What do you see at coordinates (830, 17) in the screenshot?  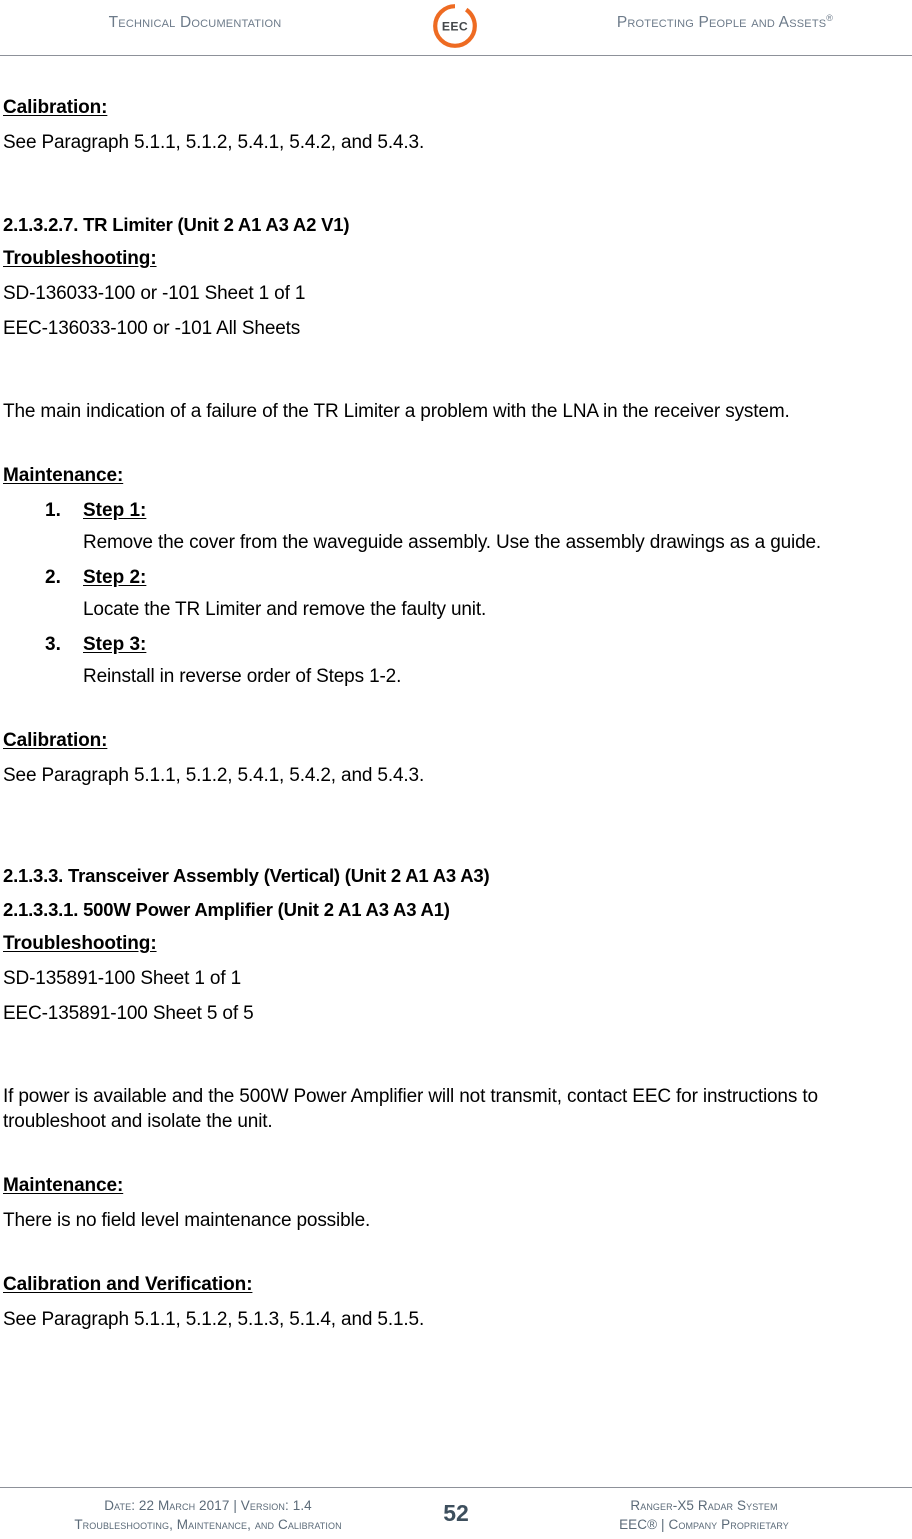 I see `header-registered-mark: ®` at bounding box center [830, 17].